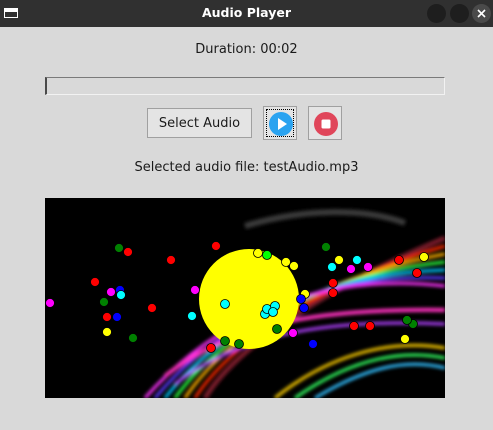 The height and width of the screenshot is (430, 493). I want to click on stop-button, so click(325, 123).